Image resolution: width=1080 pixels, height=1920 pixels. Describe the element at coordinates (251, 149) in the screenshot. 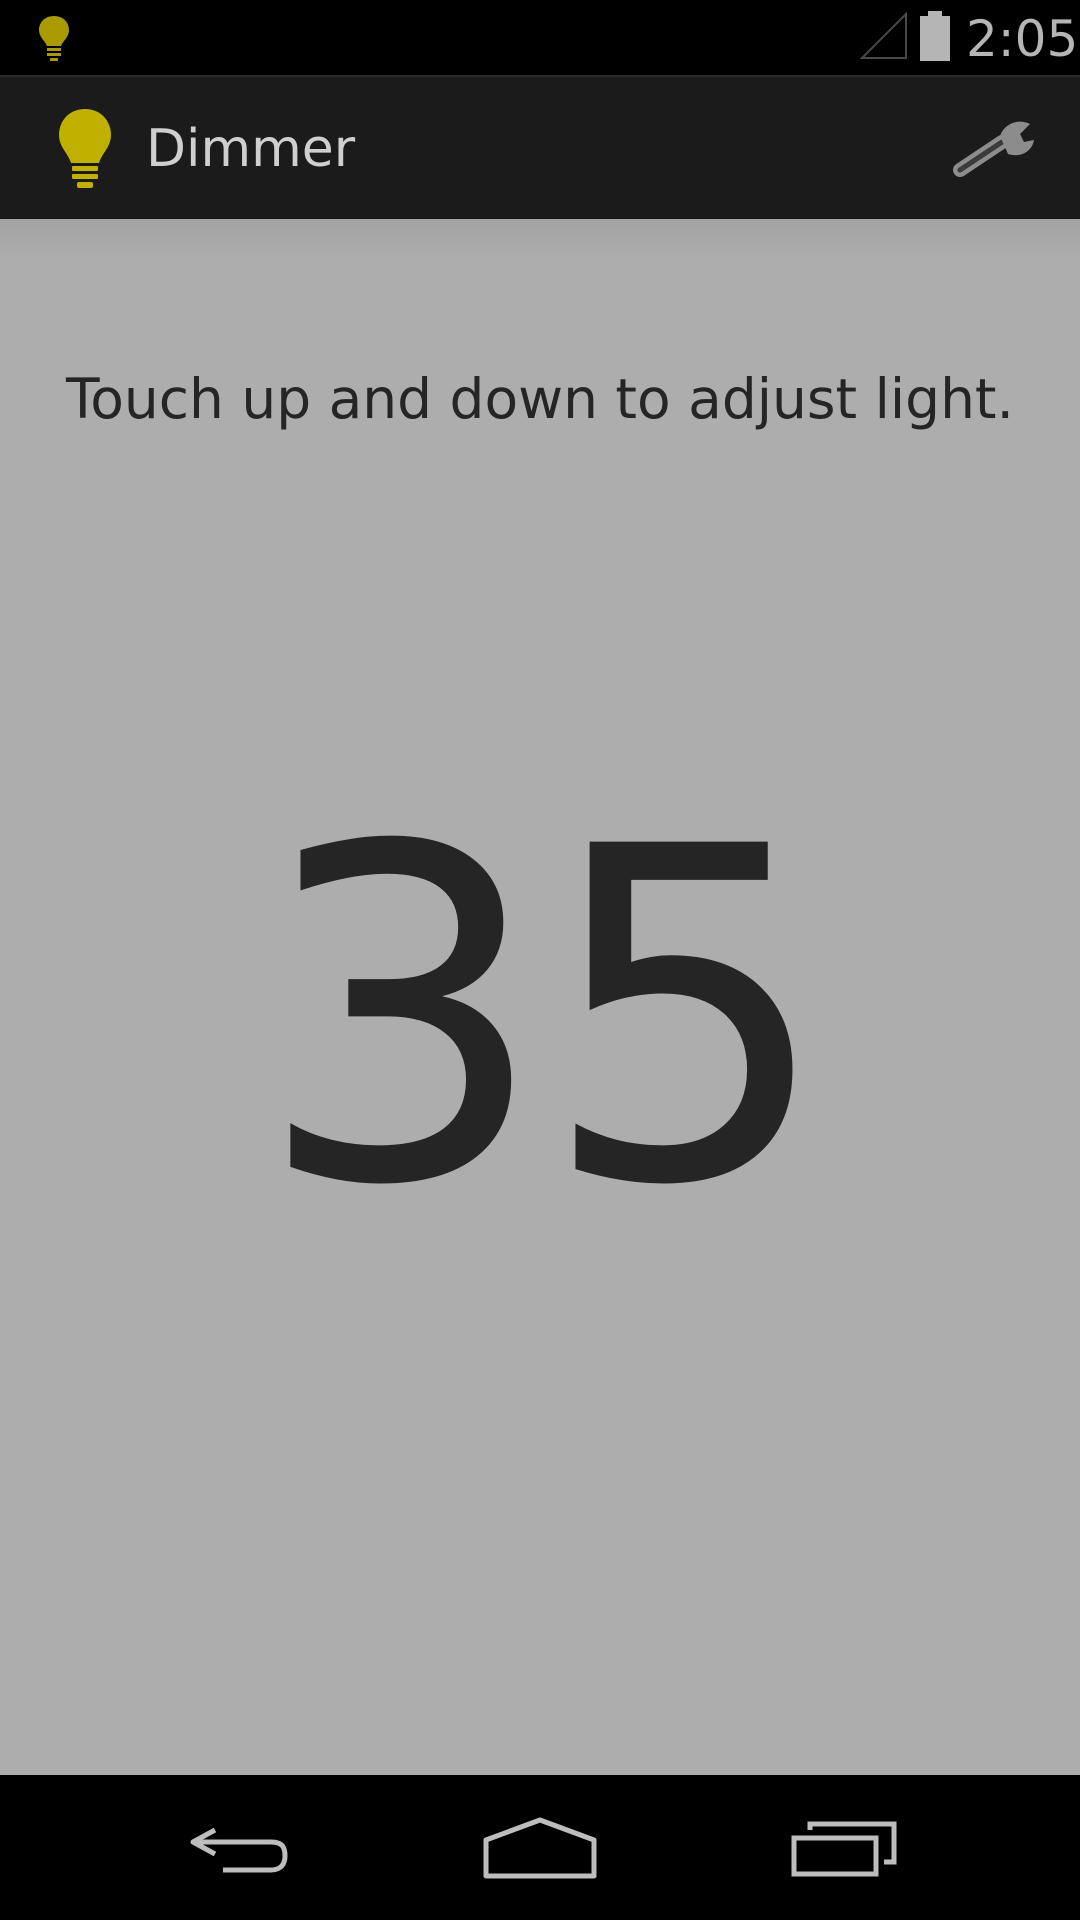

I see `app-title: Dimmer` at that location.